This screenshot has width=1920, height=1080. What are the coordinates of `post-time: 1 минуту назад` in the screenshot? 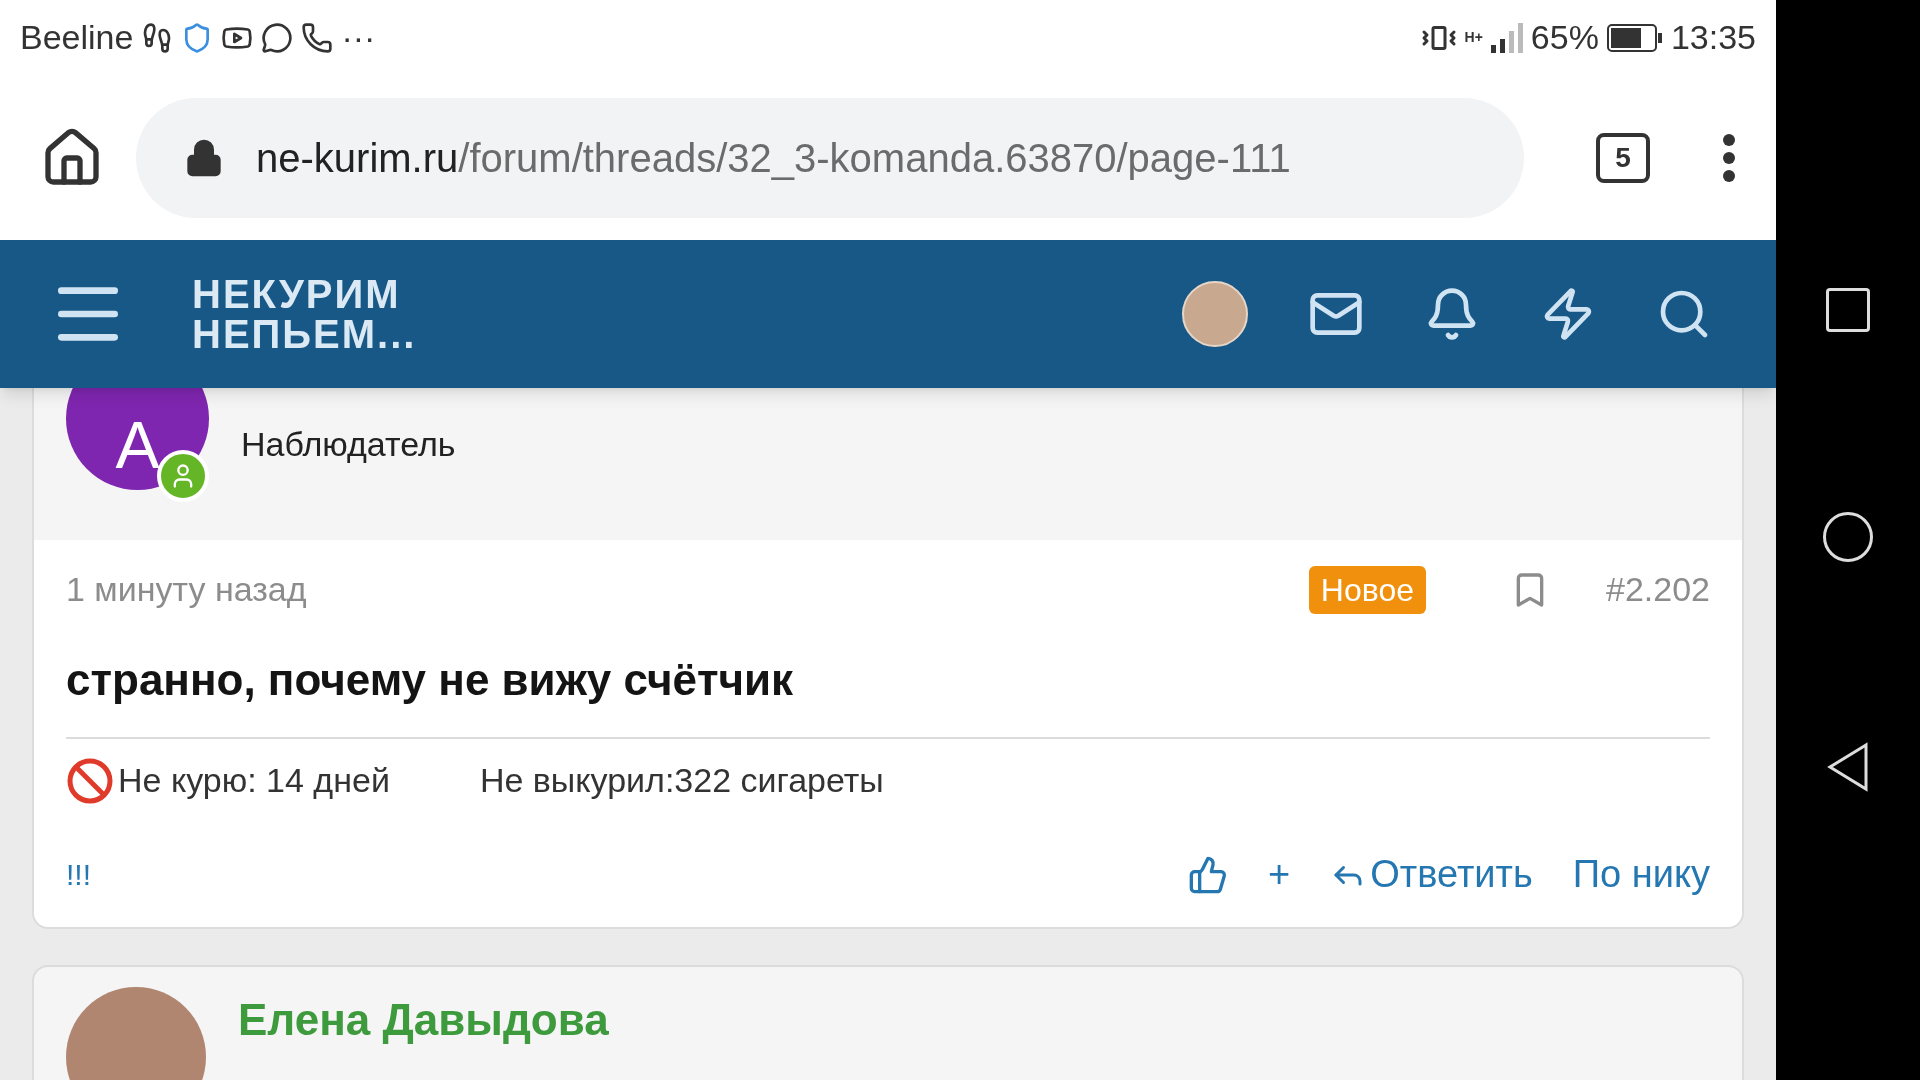 It's located at (186, 589).